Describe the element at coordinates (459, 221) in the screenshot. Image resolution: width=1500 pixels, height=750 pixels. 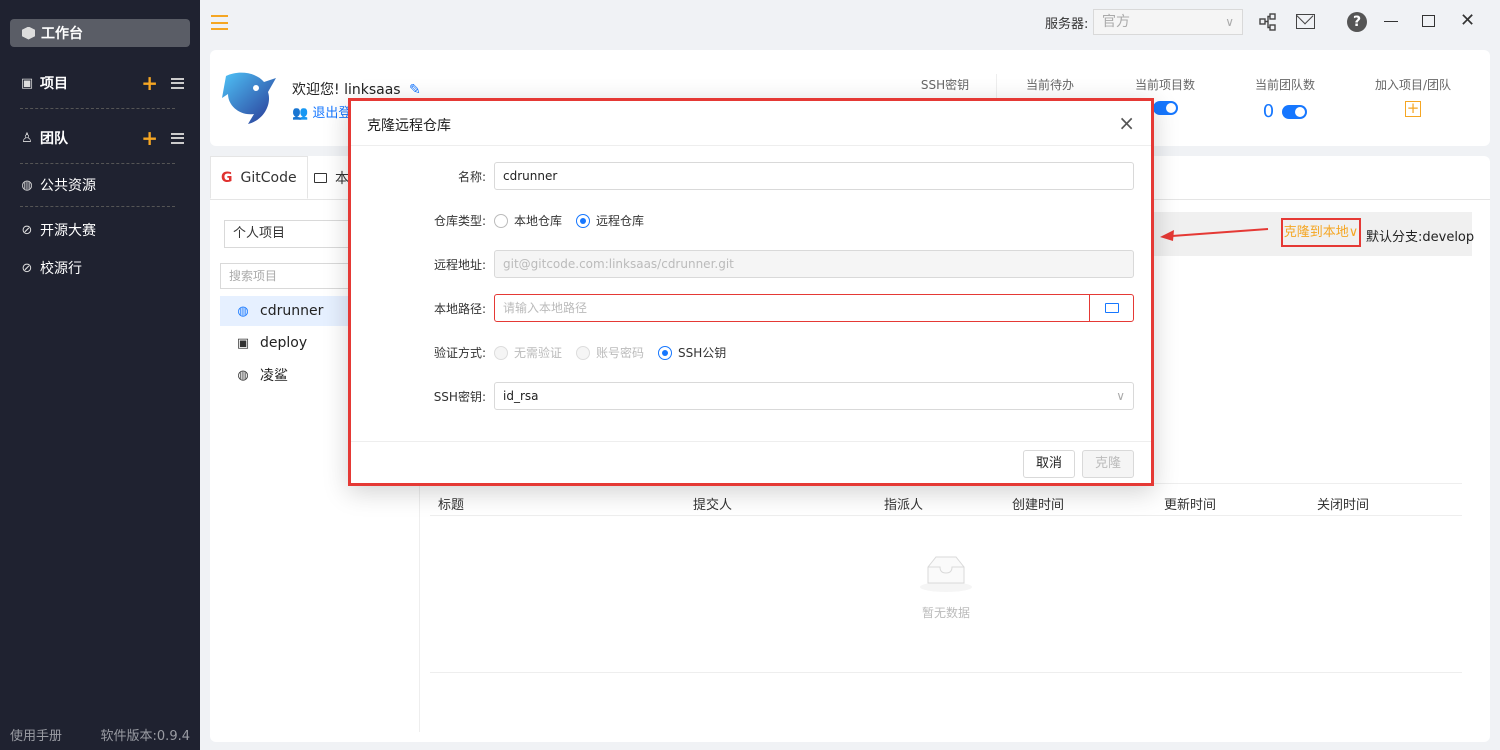
I see `repo-type-label: 仓库类型:` at that location.